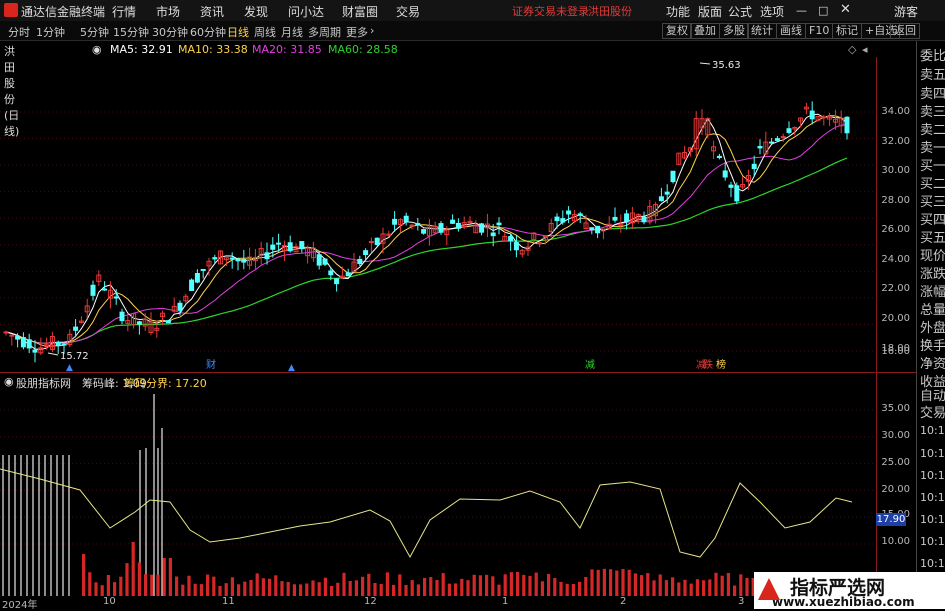  What do you see at coordinates (895, 541) in the screenshot?
I see `indicator-tick: 10.00` at bounding box center [895, 541].